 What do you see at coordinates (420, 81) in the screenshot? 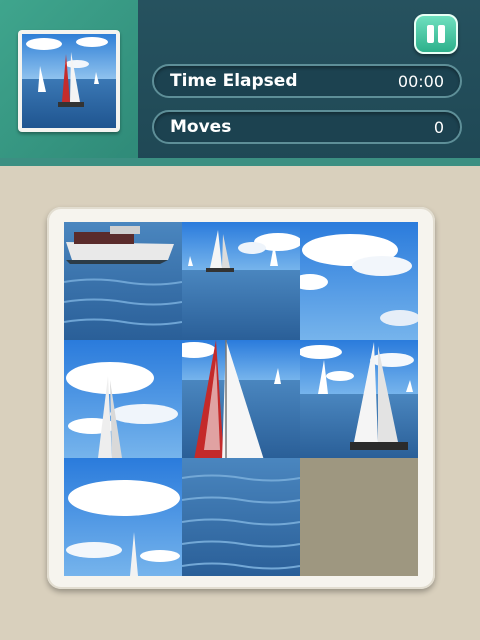
I see `time-elapsed-value: 00:00` at bounding box center [420, 81].